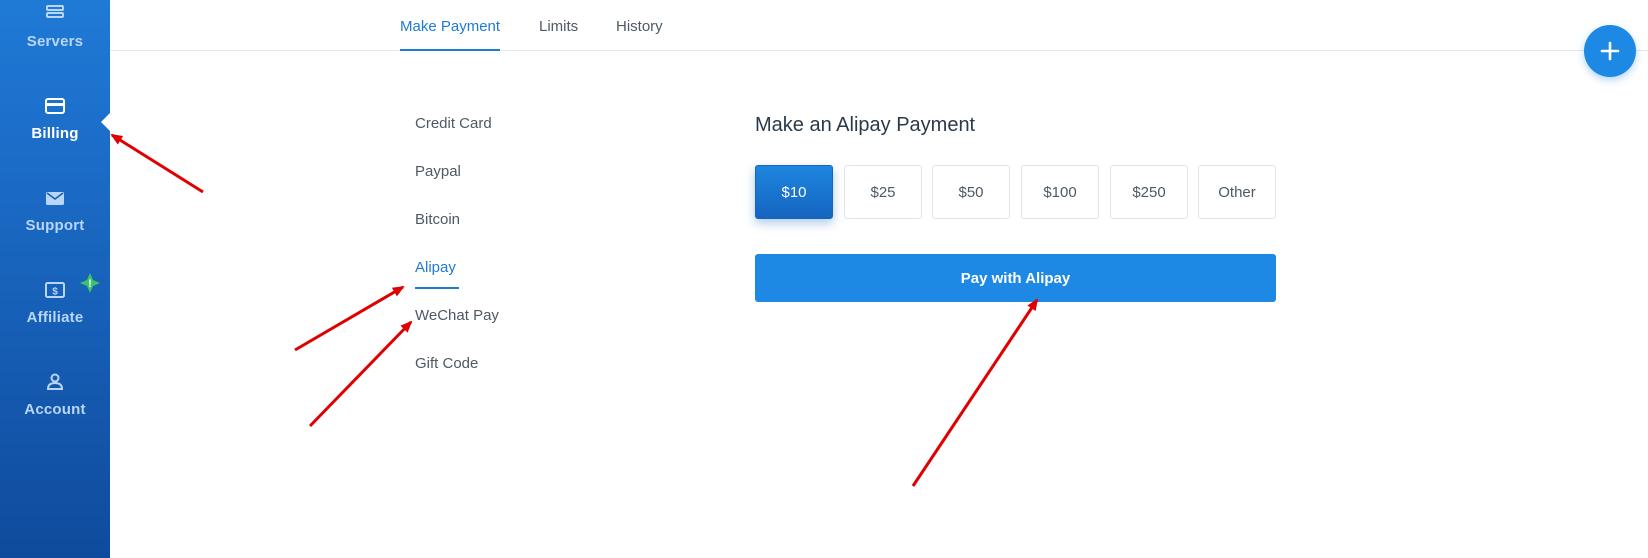 The image size is (1648, 558). I want to click on arrow-to-billing, so click(157, 163).